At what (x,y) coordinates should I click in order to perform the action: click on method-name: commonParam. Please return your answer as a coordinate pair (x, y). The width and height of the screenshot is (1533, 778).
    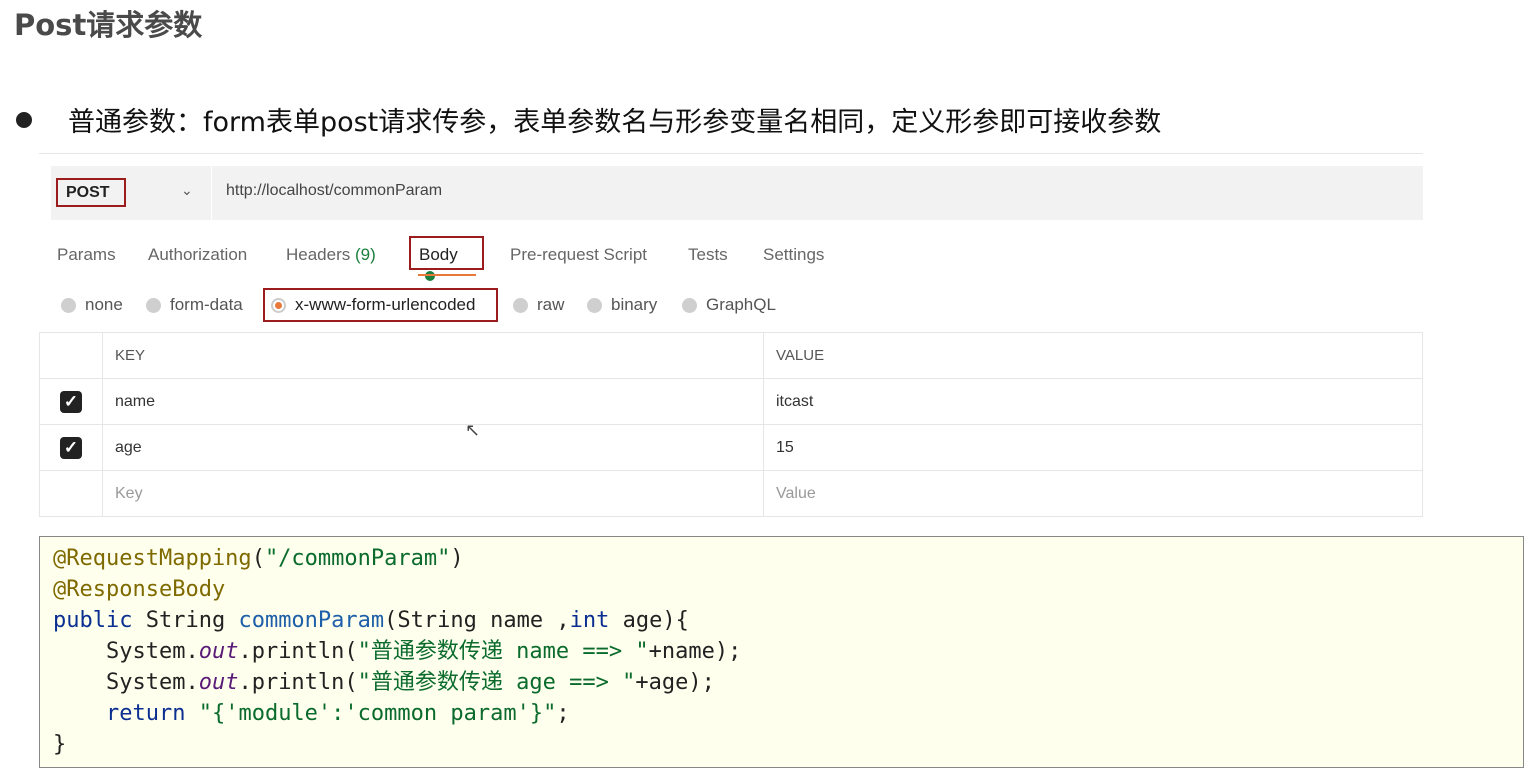
    Looking at the image, I should click on (311, 620).